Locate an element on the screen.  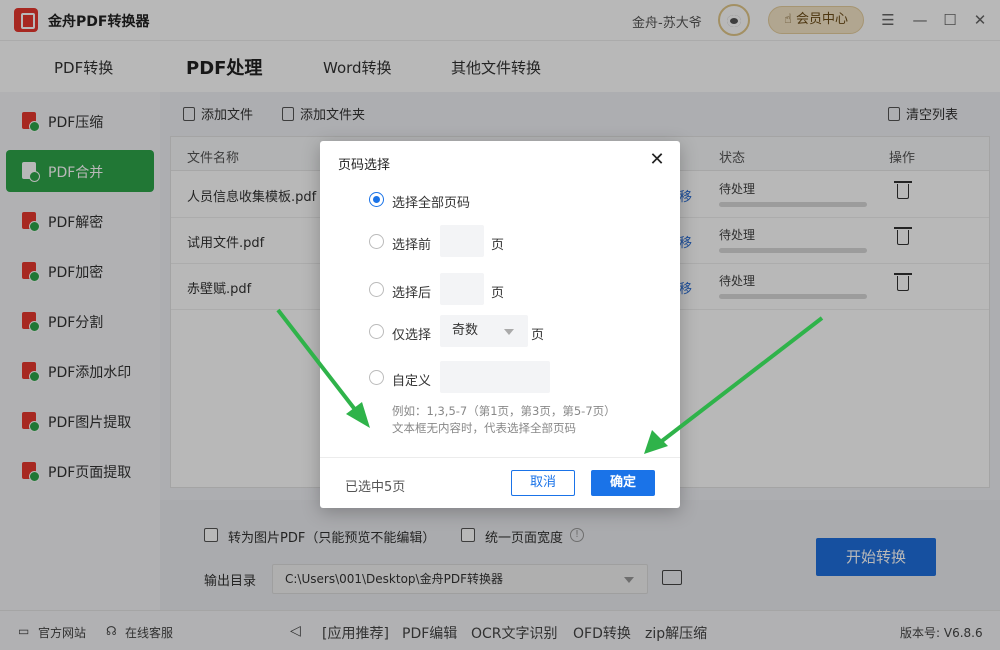
only-select-value: 奇数 is located at coordinates (465, 330).